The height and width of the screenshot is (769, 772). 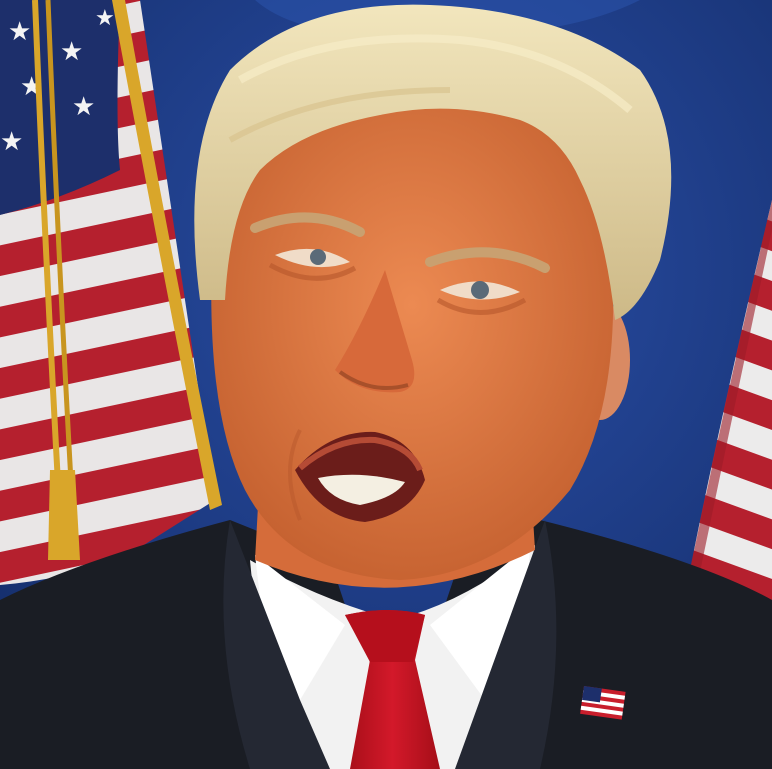 What do you see at coordinates (480, 290) in the screenshot?
I see `pupil-right` at bounding box center [480, 290].